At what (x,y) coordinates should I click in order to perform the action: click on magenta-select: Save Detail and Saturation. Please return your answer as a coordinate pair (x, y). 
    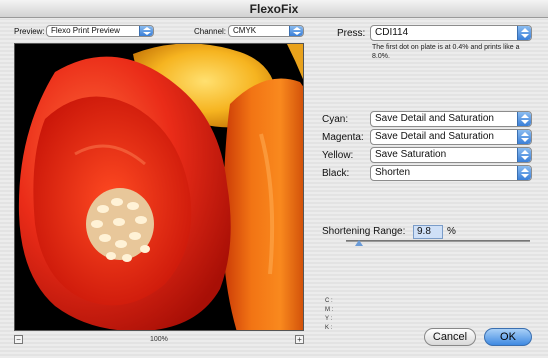
    Looking at the image, I should click on (451, 137).